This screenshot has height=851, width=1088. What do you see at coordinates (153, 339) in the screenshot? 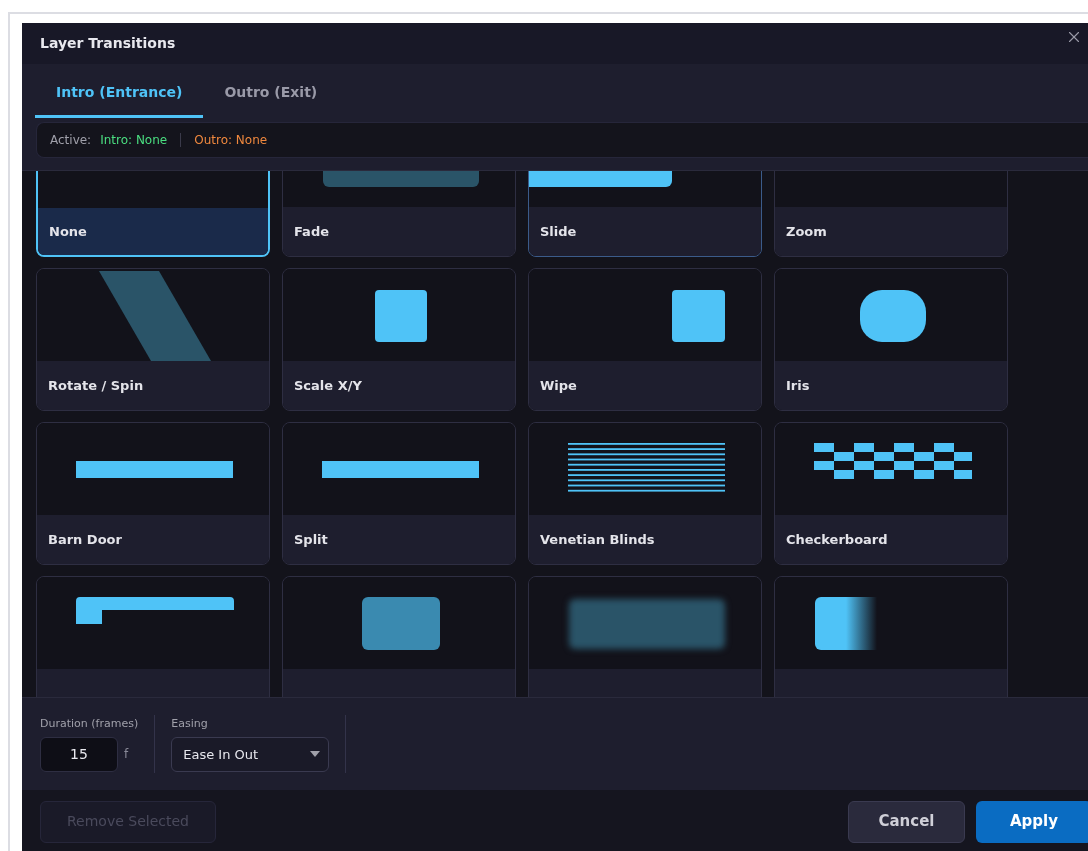
I see `transition-card: Rotate / Spin` at bounding box center [153, 339].